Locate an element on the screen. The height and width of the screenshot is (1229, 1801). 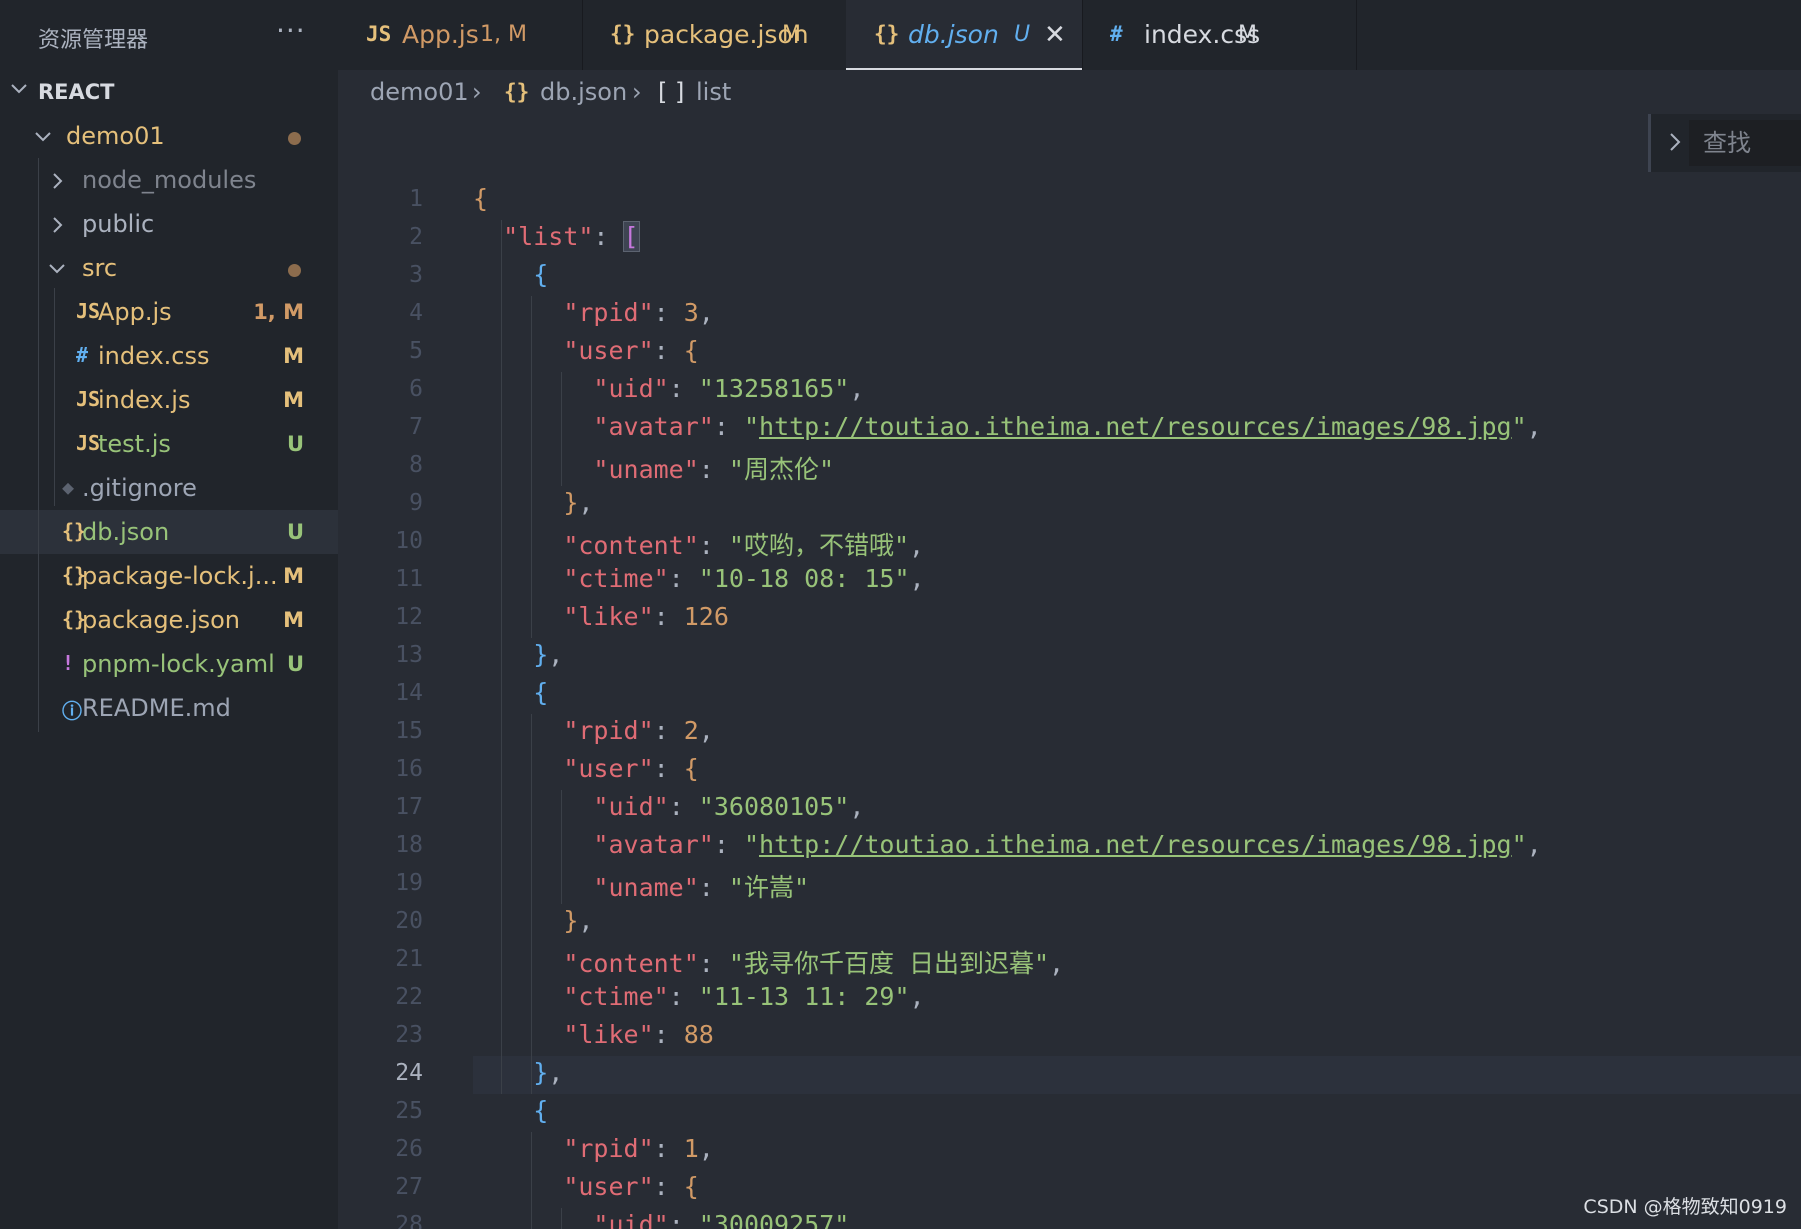
line-number: 12 is located at coordinates (409, 617).